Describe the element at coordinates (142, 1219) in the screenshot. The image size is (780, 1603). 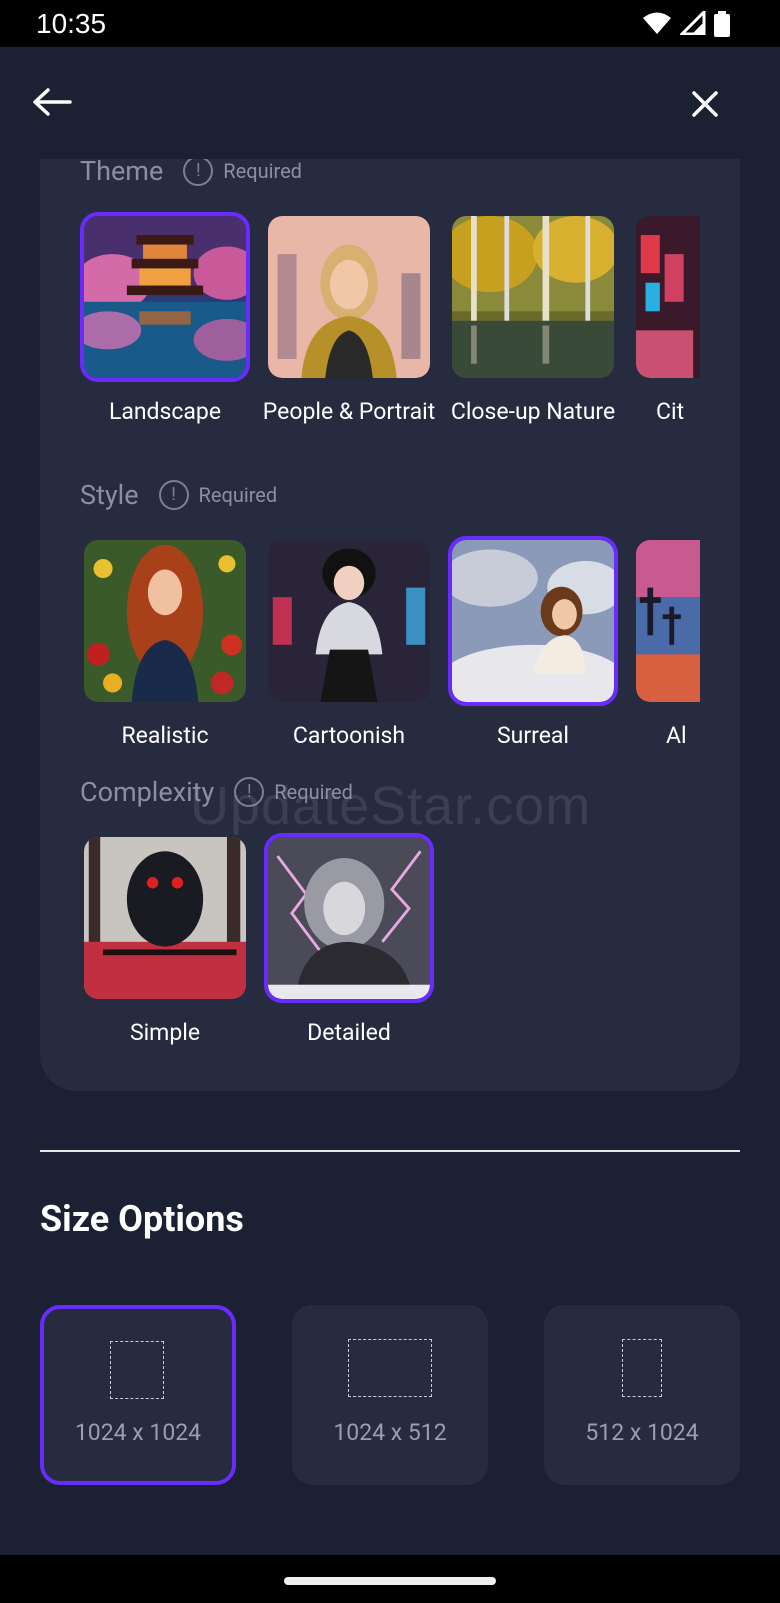
I see `size-options-title: Size Options` at that location.